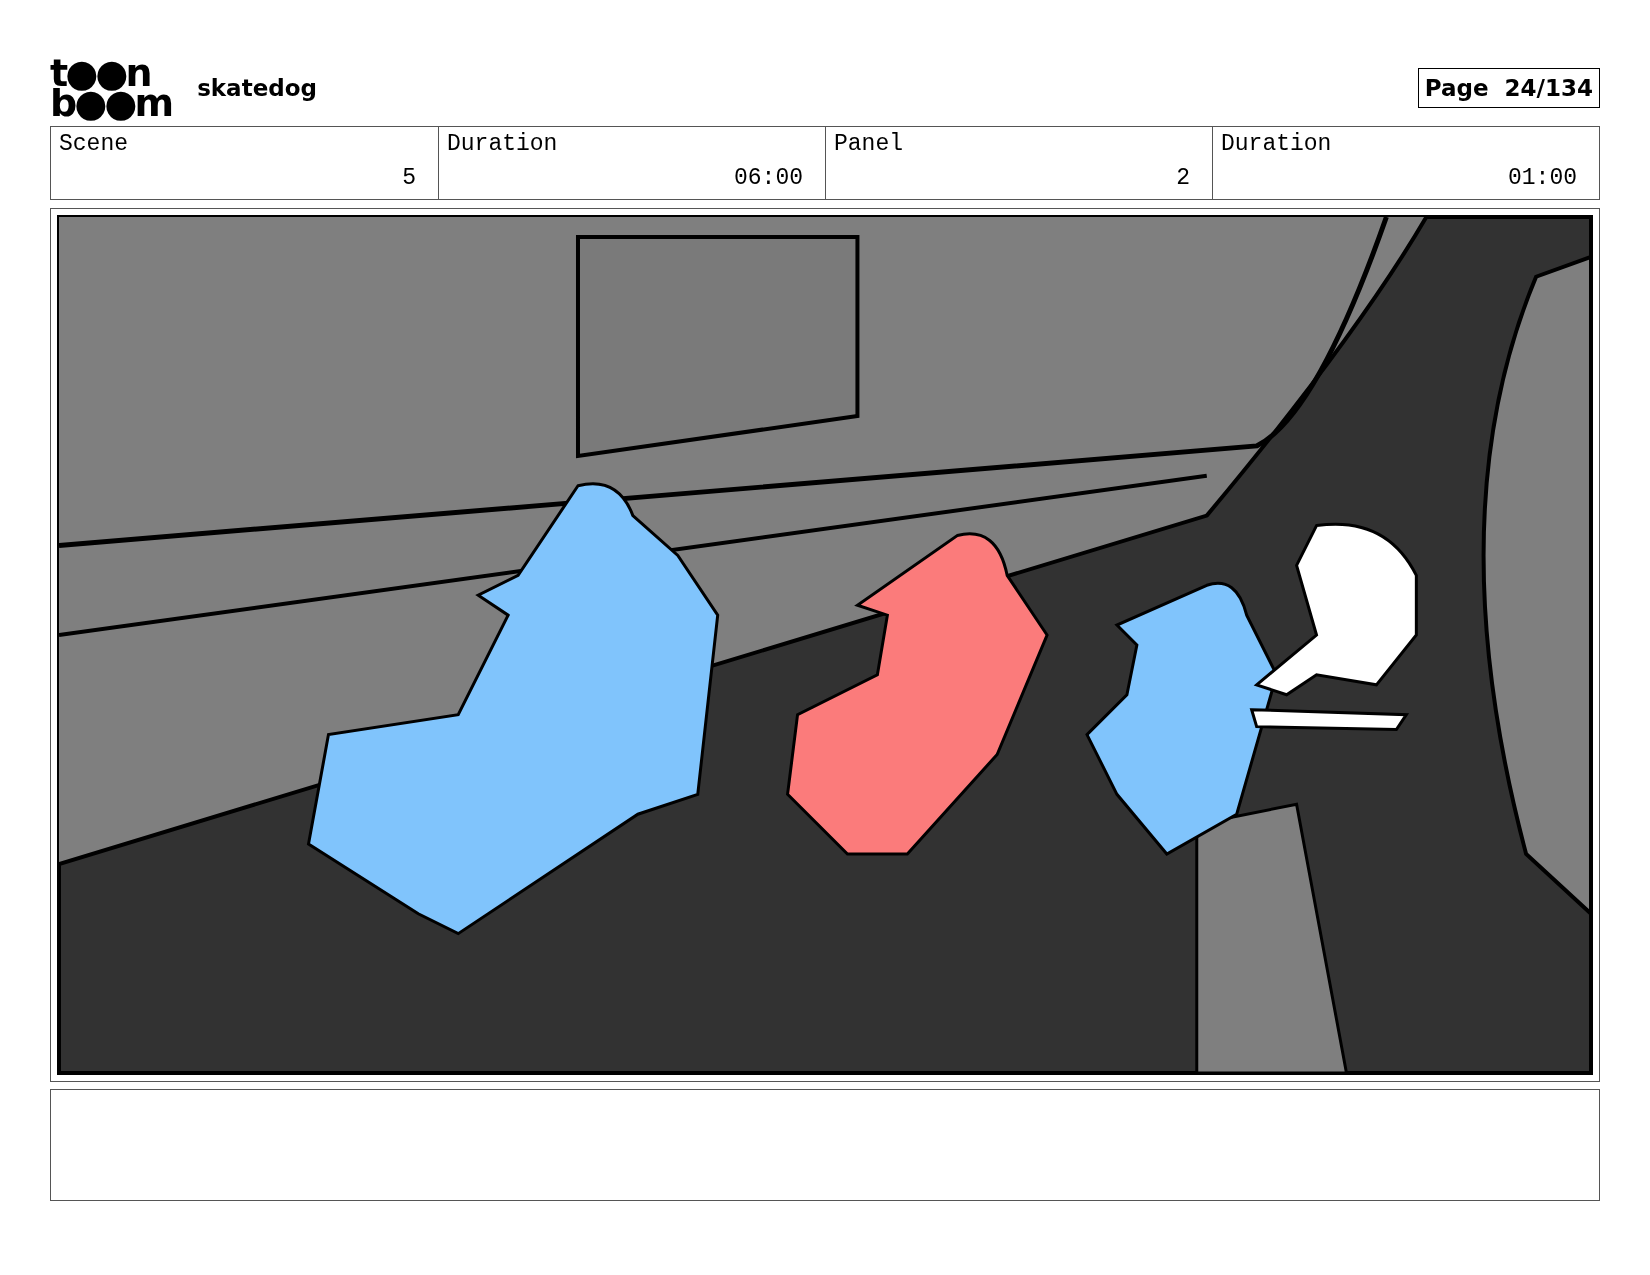 This screenshot has height=1275, width=1650. I want to click on field-value: 2, so click(1183, 178).